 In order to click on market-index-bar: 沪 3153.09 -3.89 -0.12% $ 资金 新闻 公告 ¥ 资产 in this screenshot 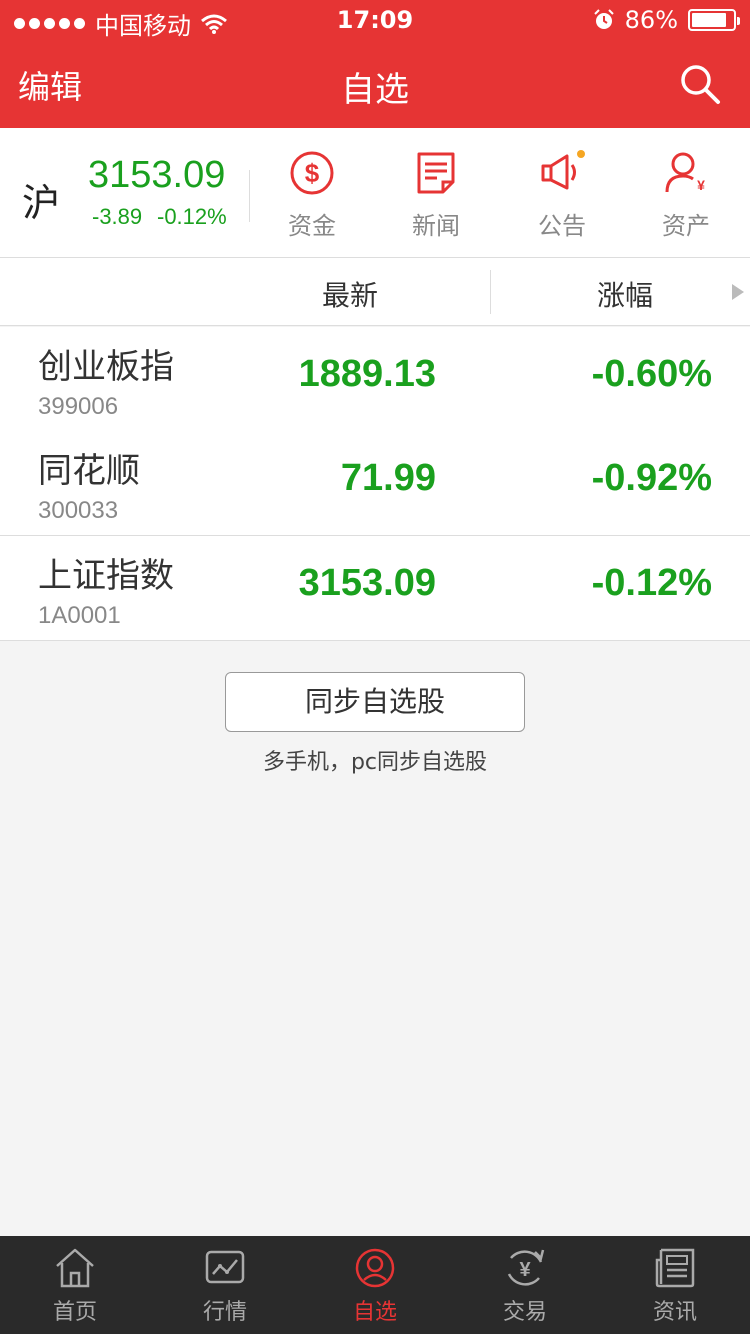, I will do `click(375, 193)`.